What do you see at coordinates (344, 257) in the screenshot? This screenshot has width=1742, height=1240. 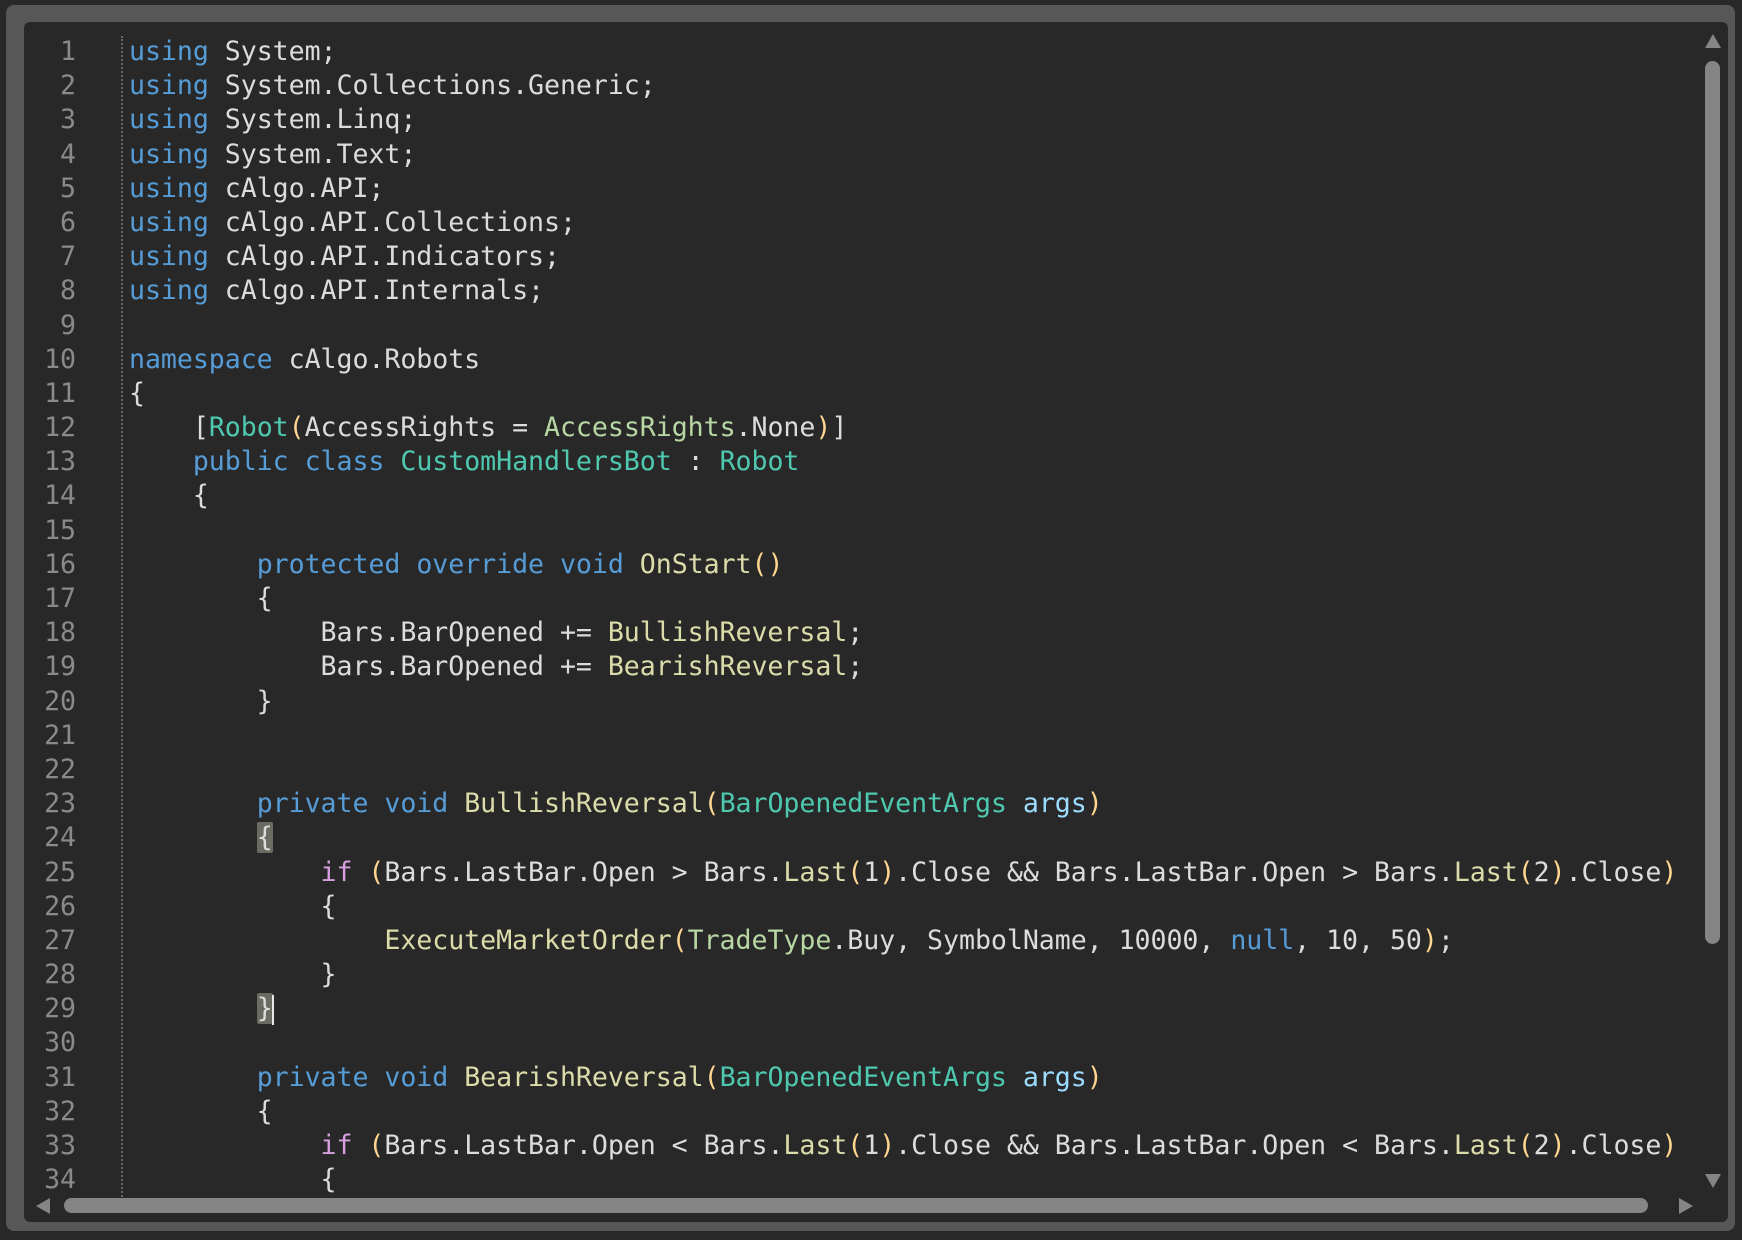 I see `code-text: using cAlgo.API.Indicators;` at bounding box center [344, 257].